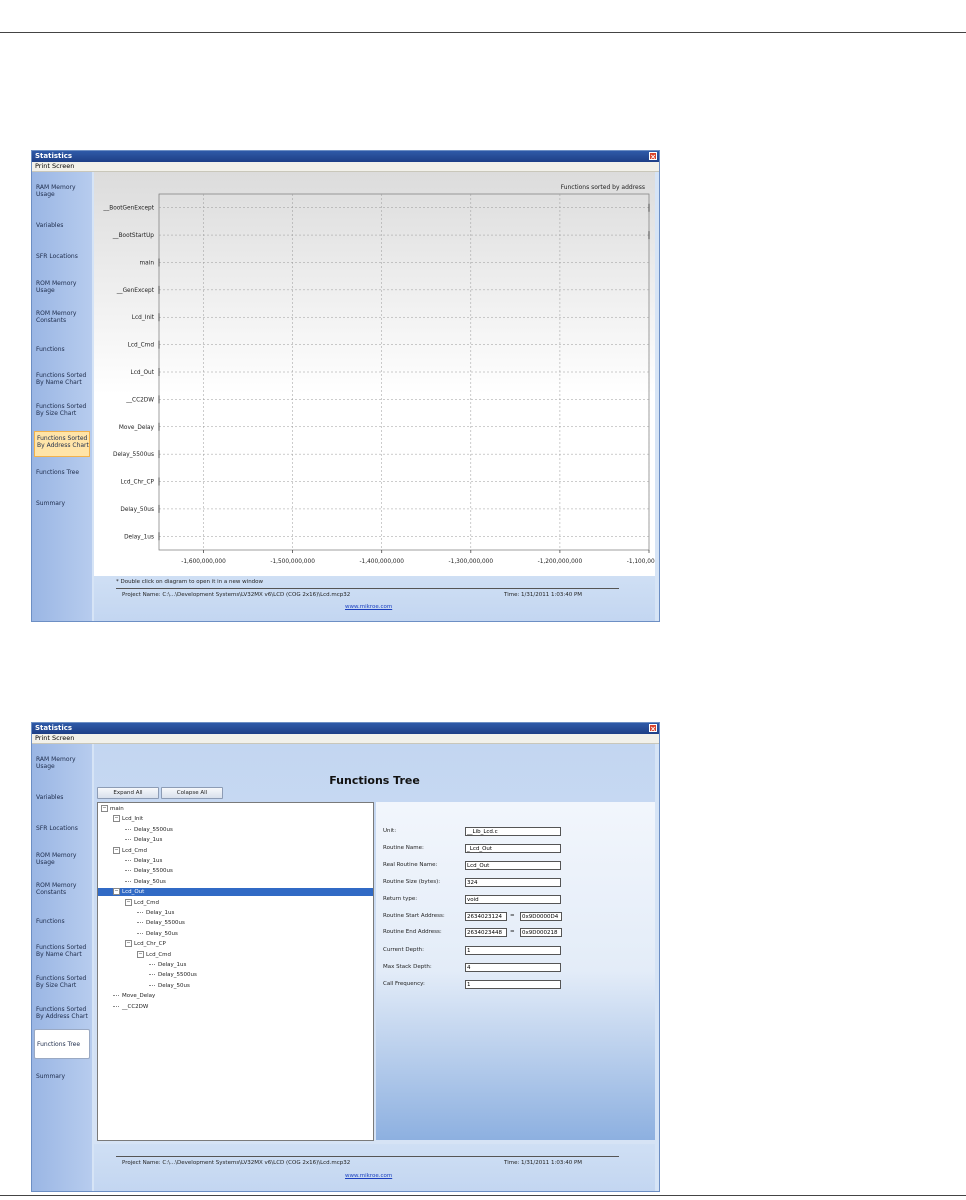  Describe the element at coordinates (486, 932) in the screenshot. I see `end-address-dec-field: 2634023448` at that location.